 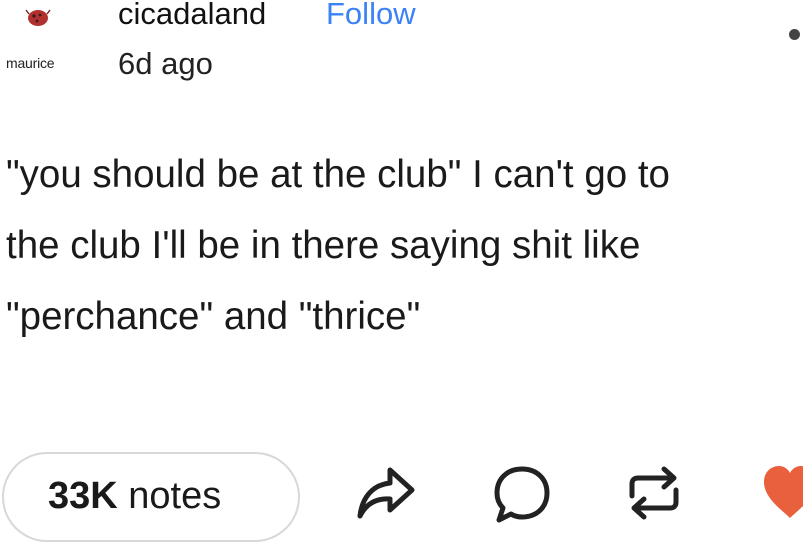 I want to click on reblog-icon, so click(x=654, y=493).